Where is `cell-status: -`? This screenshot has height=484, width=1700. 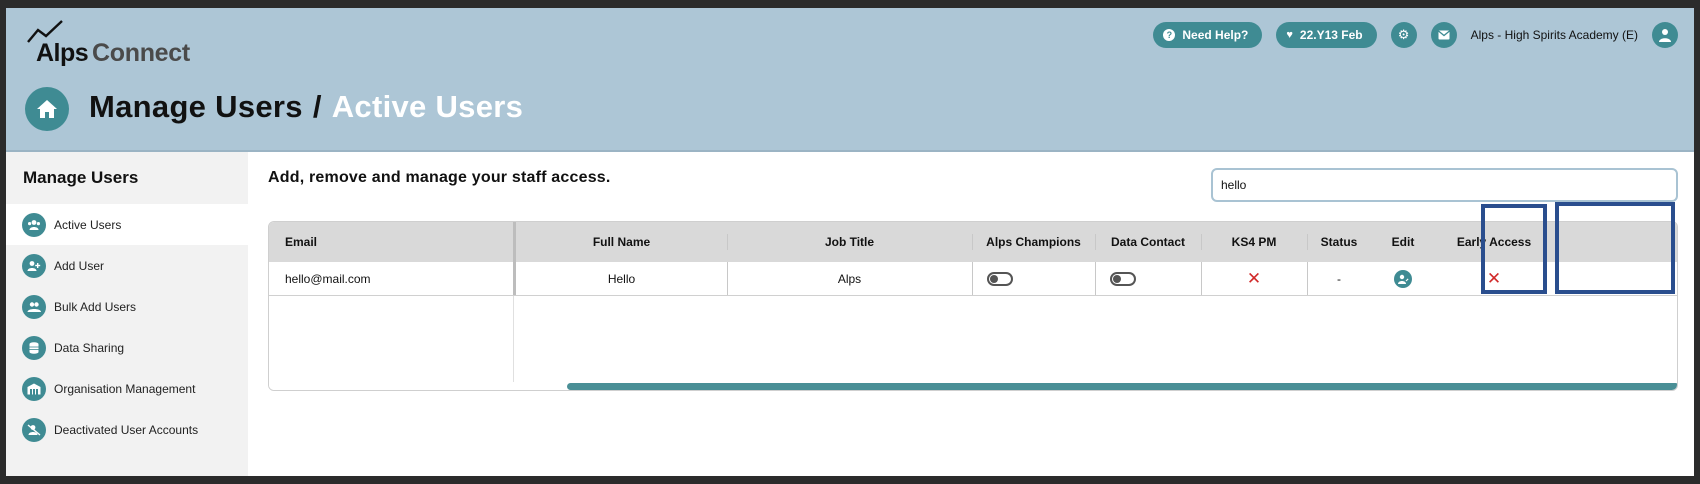 cell-status: - is located at coordinates (1339, 278).